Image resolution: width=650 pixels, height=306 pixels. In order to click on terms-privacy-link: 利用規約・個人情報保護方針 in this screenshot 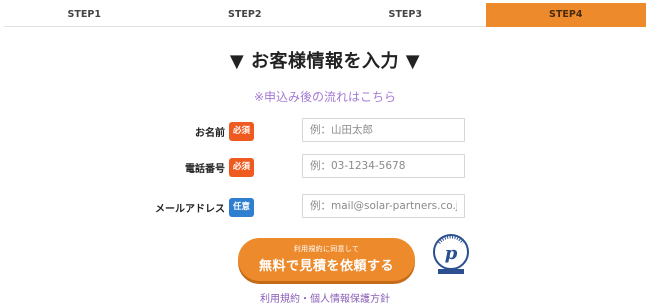, I will do `click(325, 297)`.